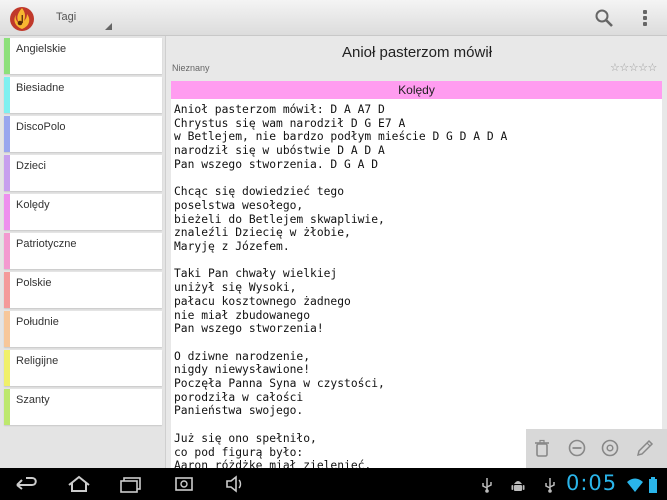 The height and width of the screenshot is (500, 667). I want to click on back-icon, so click(27, 484).